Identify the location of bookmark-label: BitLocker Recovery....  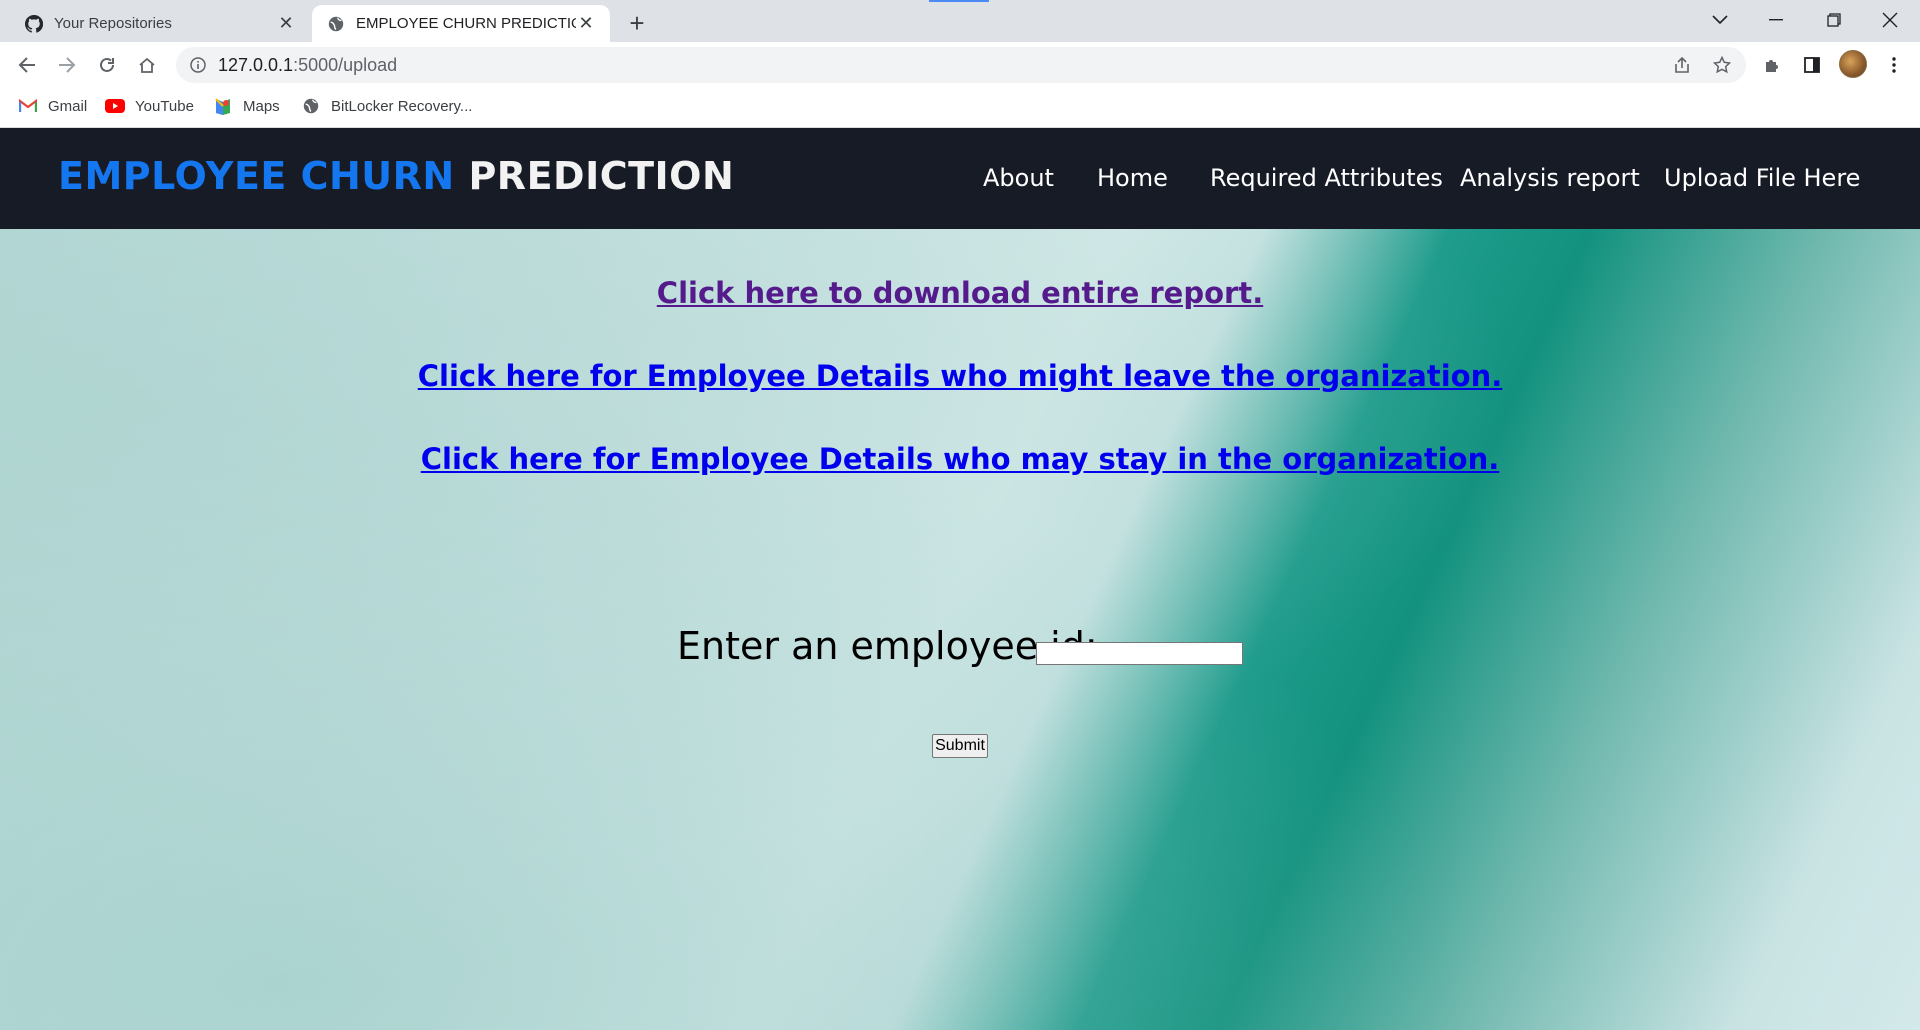
(402, 106).